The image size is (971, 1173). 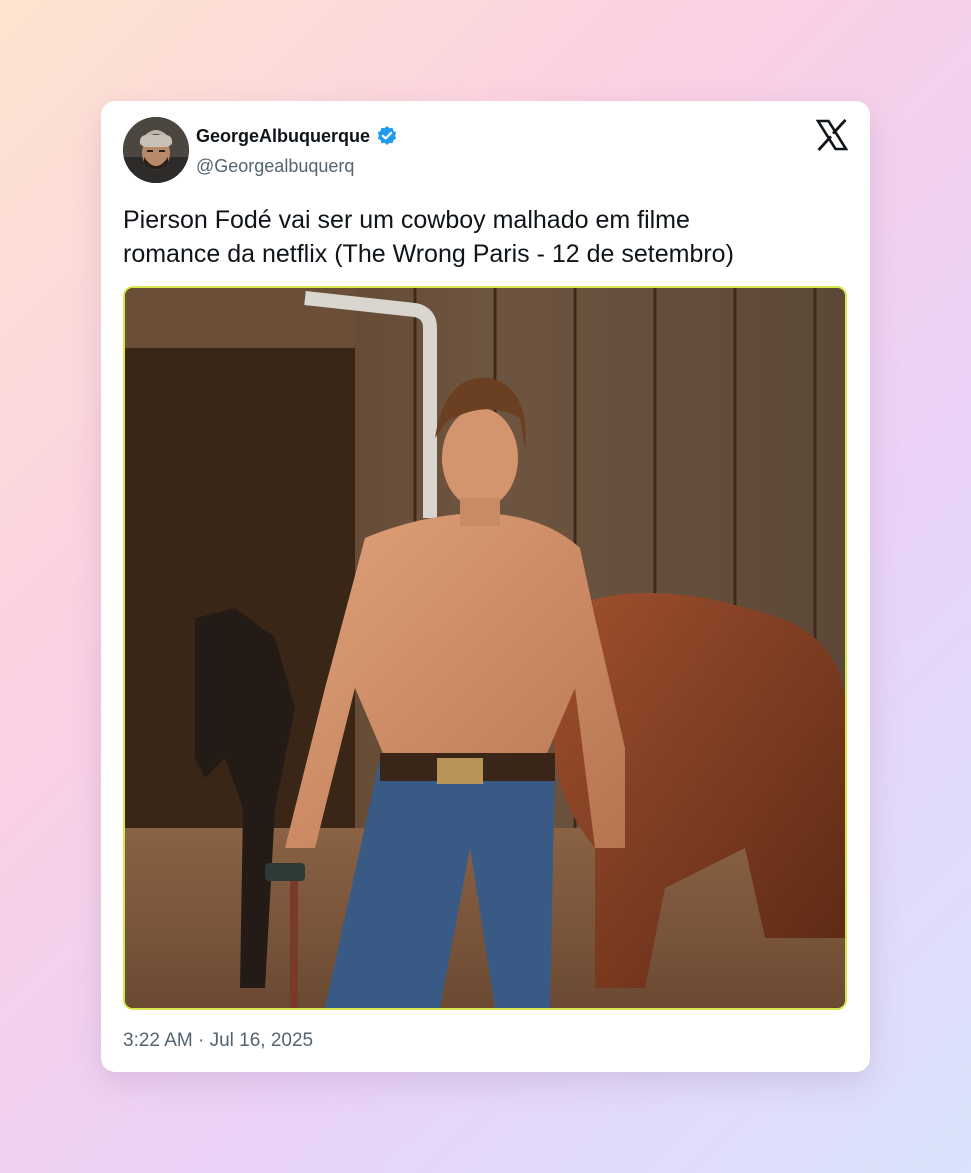 I want to click on author-handle: @Georgealbuquerq, so click(x=275, y=166).